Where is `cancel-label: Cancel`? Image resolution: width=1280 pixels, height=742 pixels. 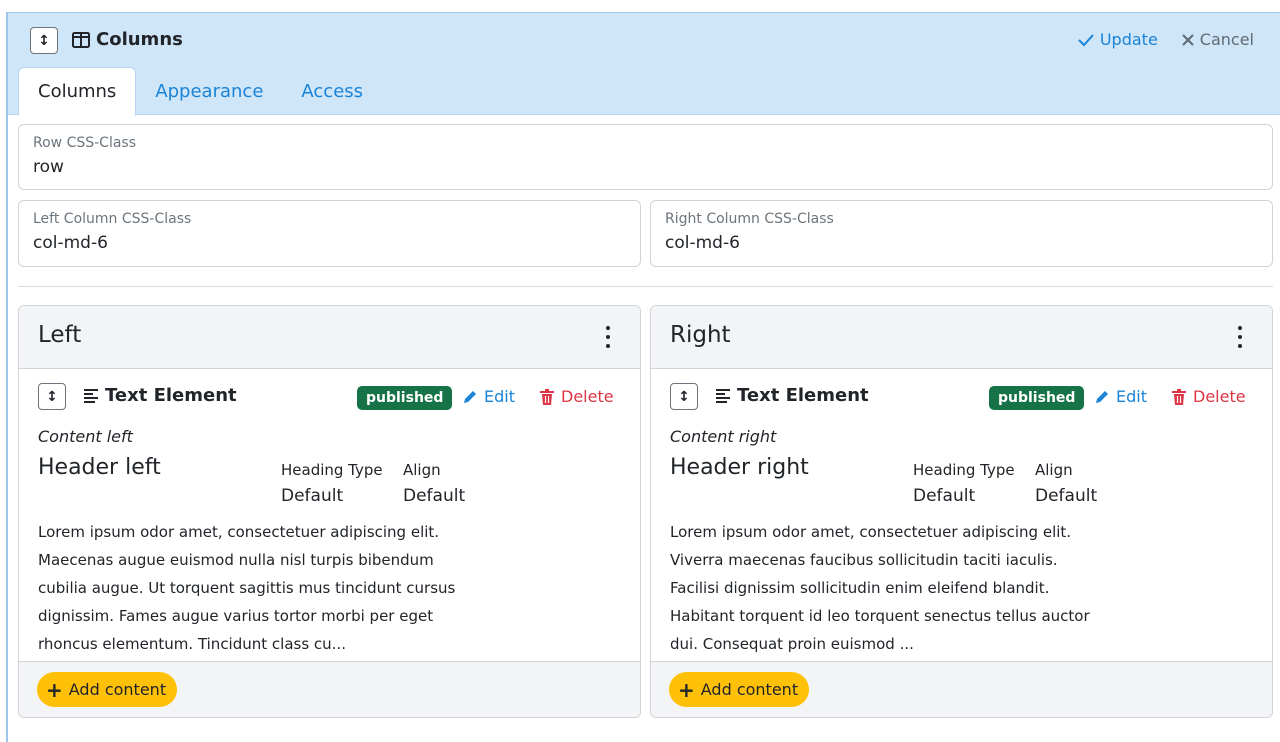 cancel-label: Cancel is located at coordinates (1226, 39).